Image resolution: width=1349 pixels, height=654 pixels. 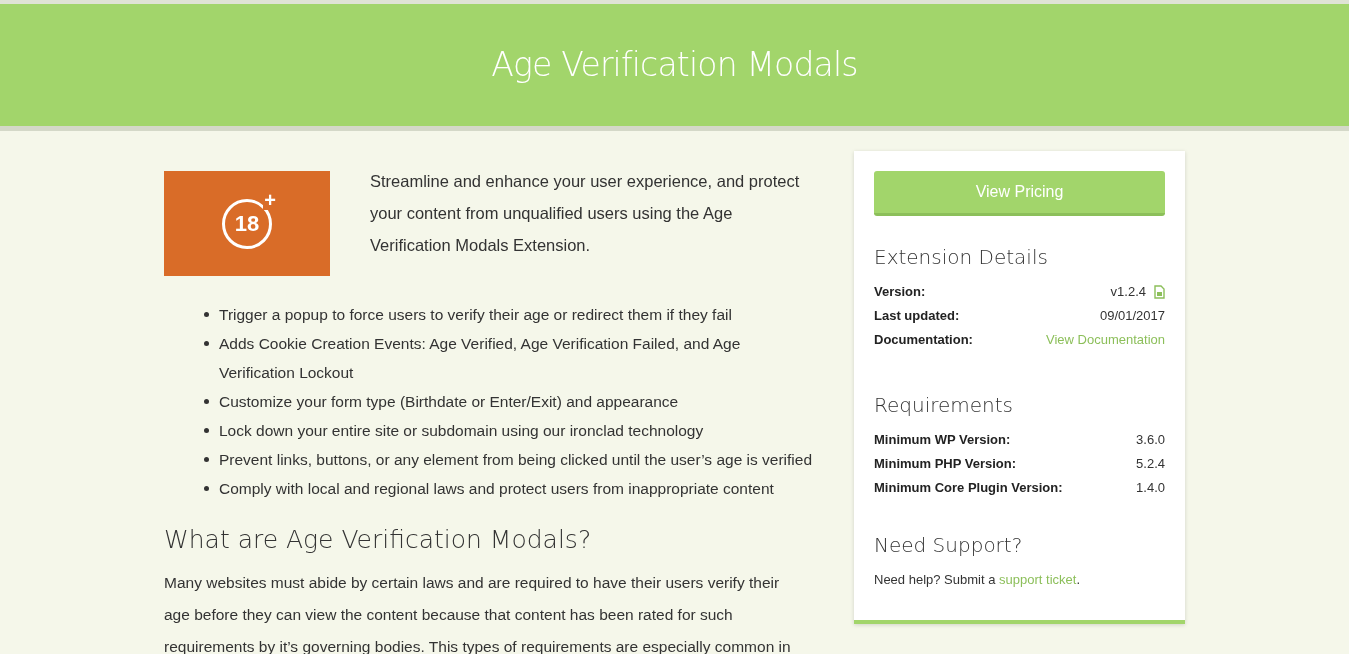 I want to click on detail-label: Minimum WP Version:, so click(x=942, y=440).